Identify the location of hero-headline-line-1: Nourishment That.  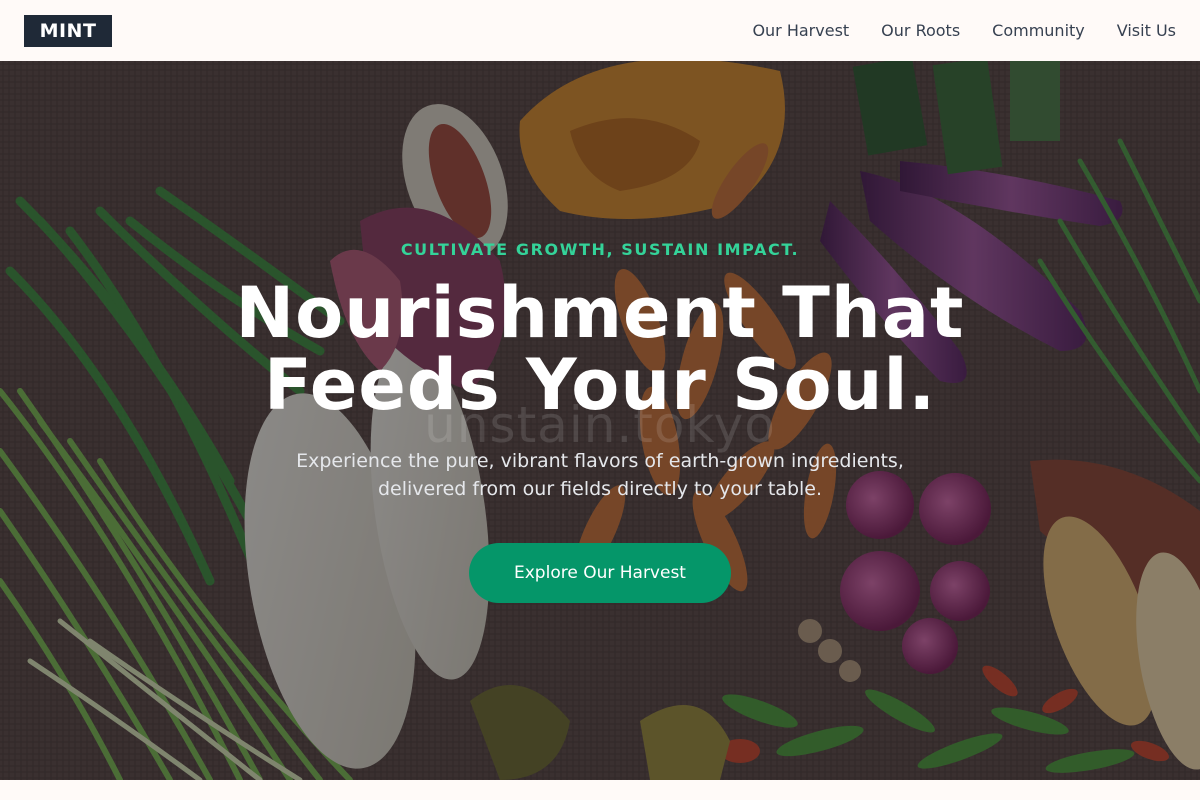
(600, 313).